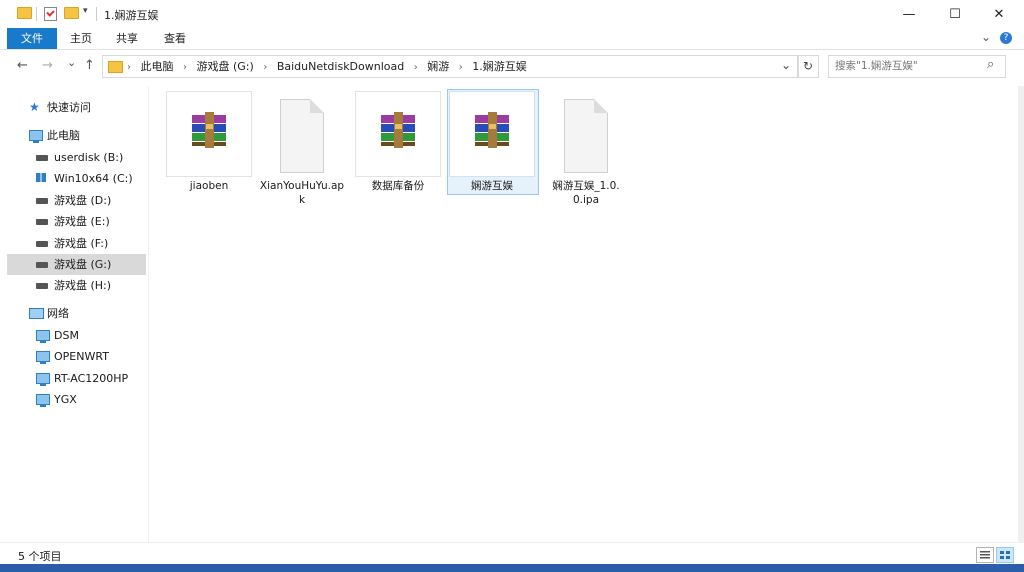 This screenshot has width=1024, height=572. Describe the element at coordinates (499, 66) in the screenshot. I see `breadcrumb-current-folder: 1.娴游互娱` at that location.